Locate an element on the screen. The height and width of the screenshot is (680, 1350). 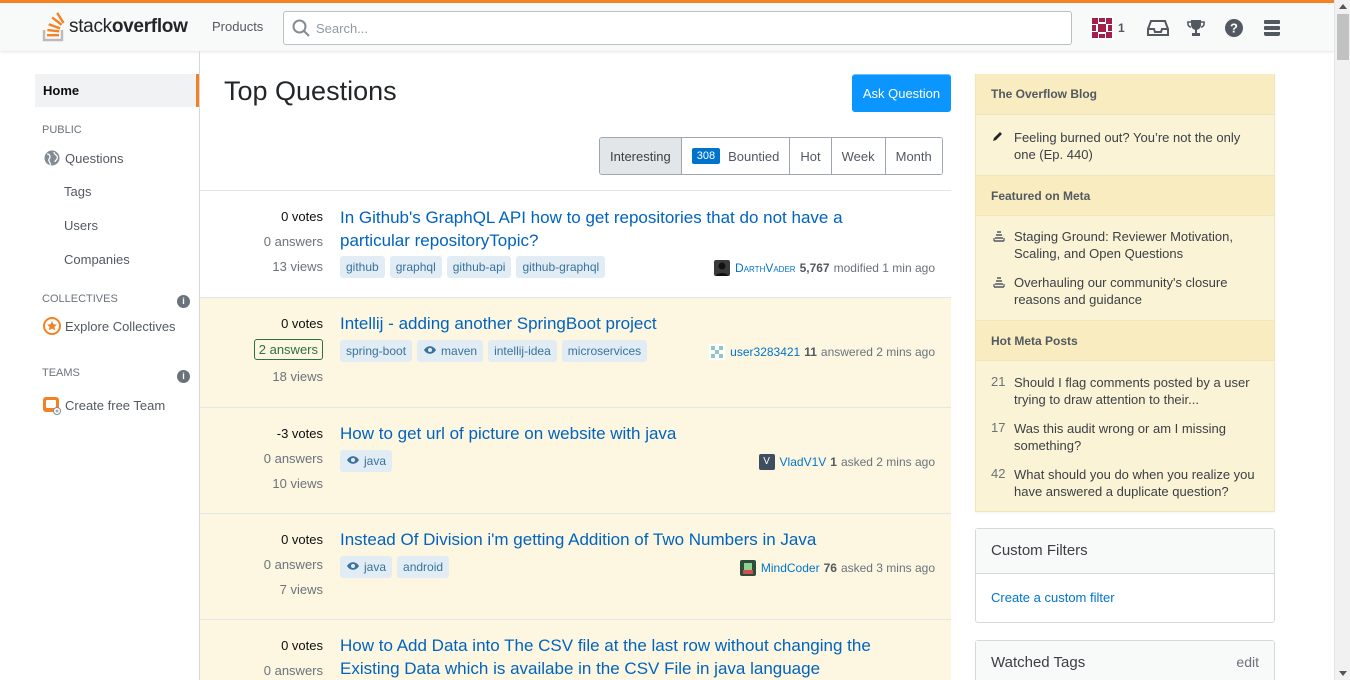
tag: spring-boot is located at coordinates (376, 351).